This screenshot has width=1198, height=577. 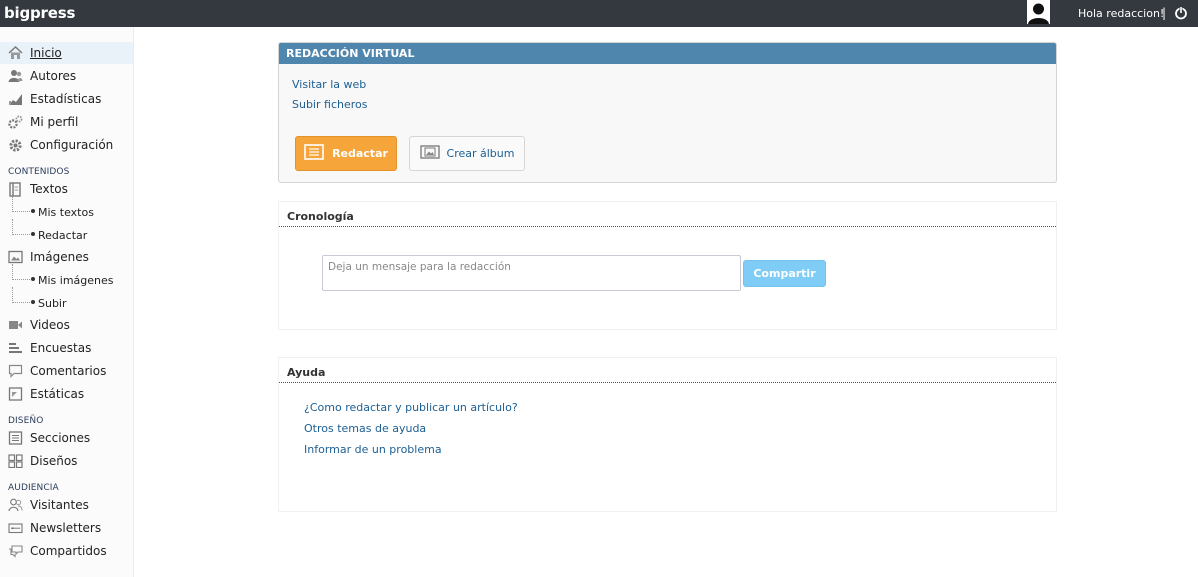 I want to click on sidebar-item-configuracion: Configuración, so click(x=66, y=145).